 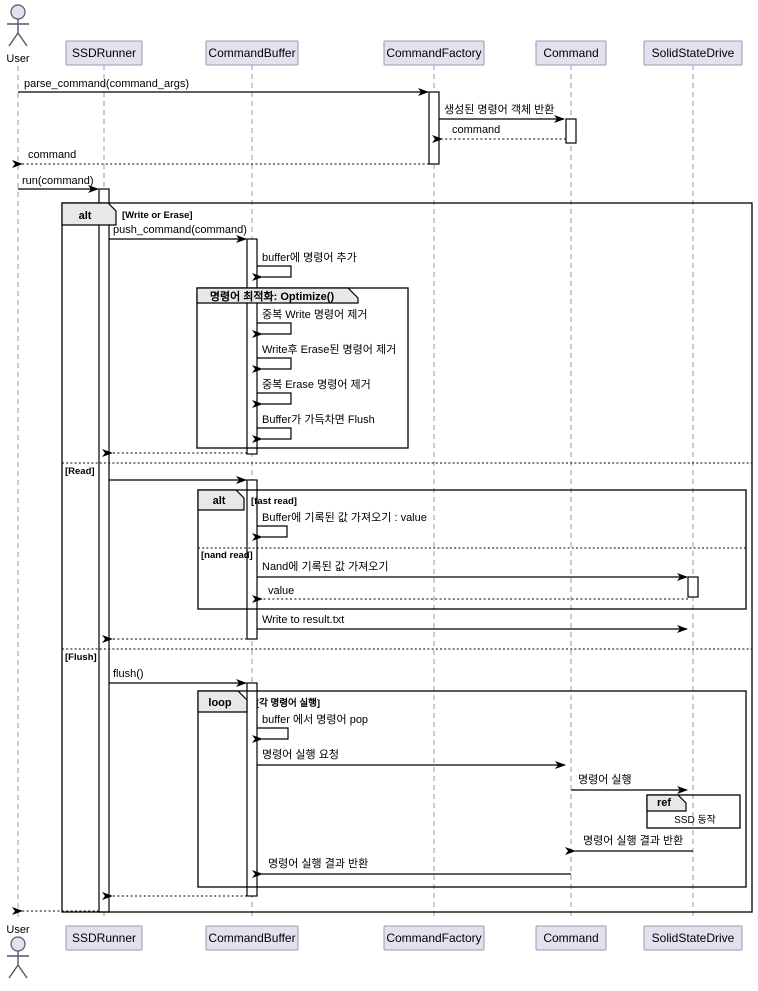 I want to click on lifeline-header-command: Command, so click(x=571, y=53).